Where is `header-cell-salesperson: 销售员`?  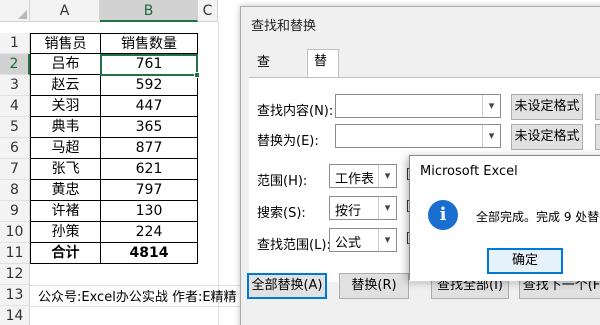
header-cell-salesperson: 销售员 is located at coordinates (65, 43).